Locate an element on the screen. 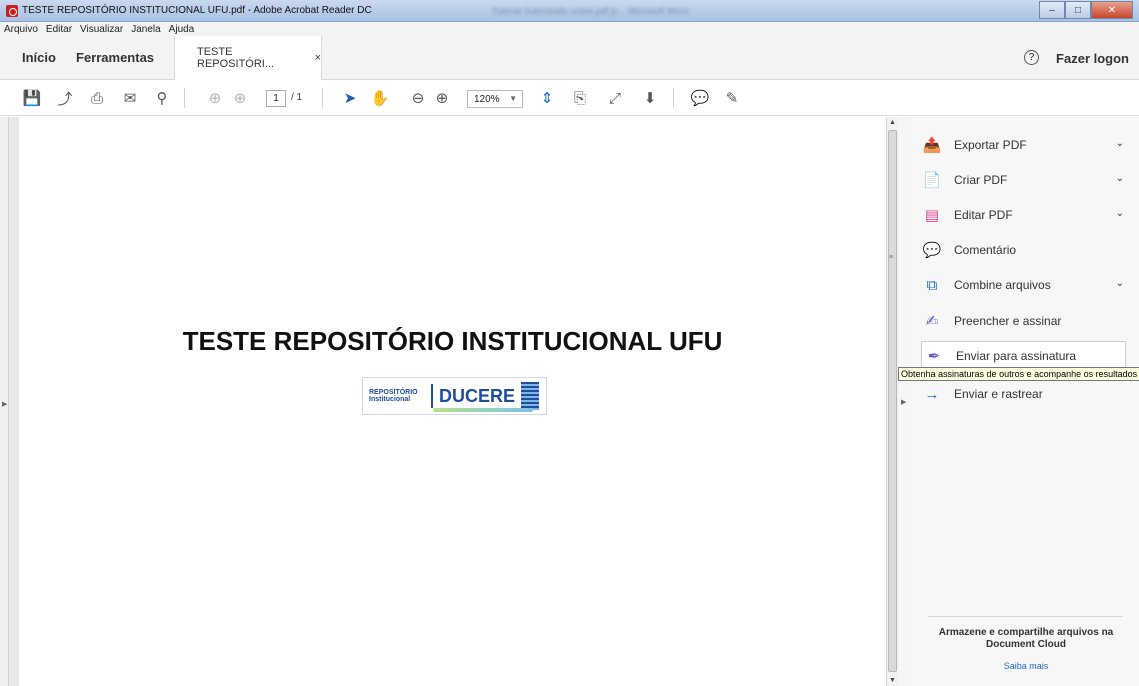  print-icon: ⎙ is located at coordinates (97, 98).